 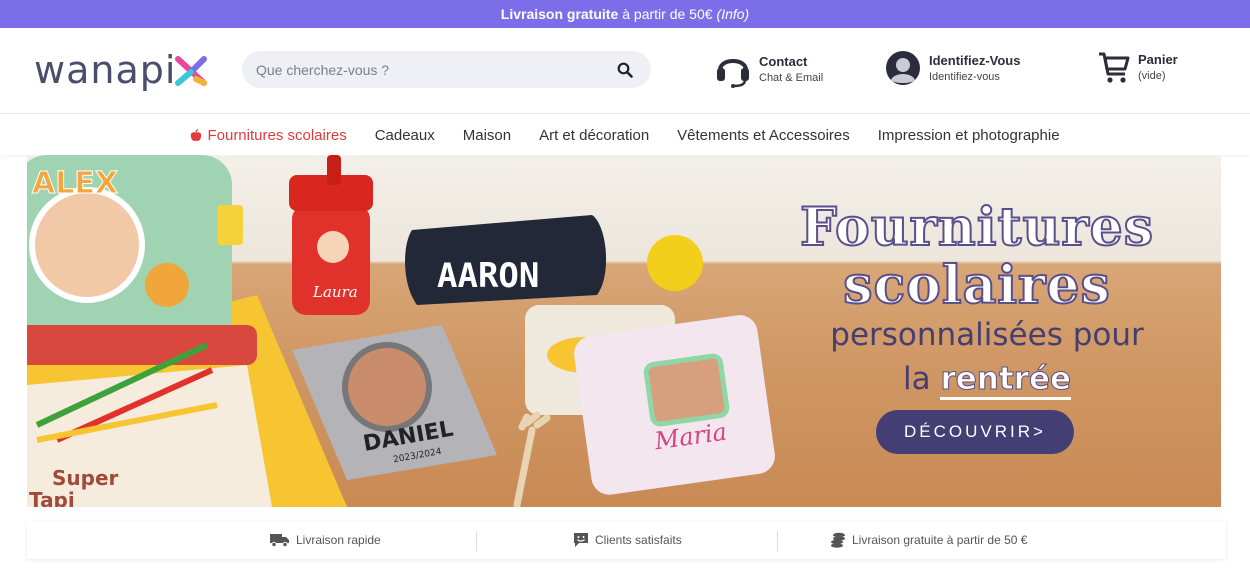 I want to click on usp-item: Livraison rapide, so click(x=325, y=540).